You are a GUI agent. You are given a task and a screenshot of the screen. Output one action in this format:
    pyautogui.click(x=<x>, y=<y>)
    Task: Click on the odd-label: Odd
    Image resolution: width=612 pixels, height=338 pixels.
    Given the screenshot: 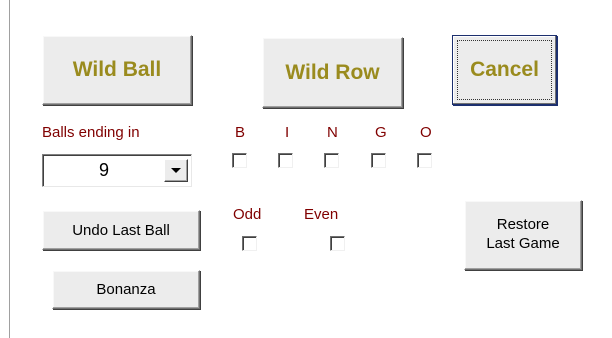 What is the action you would take?
    pyautogui.click(x=247, y=214)
    